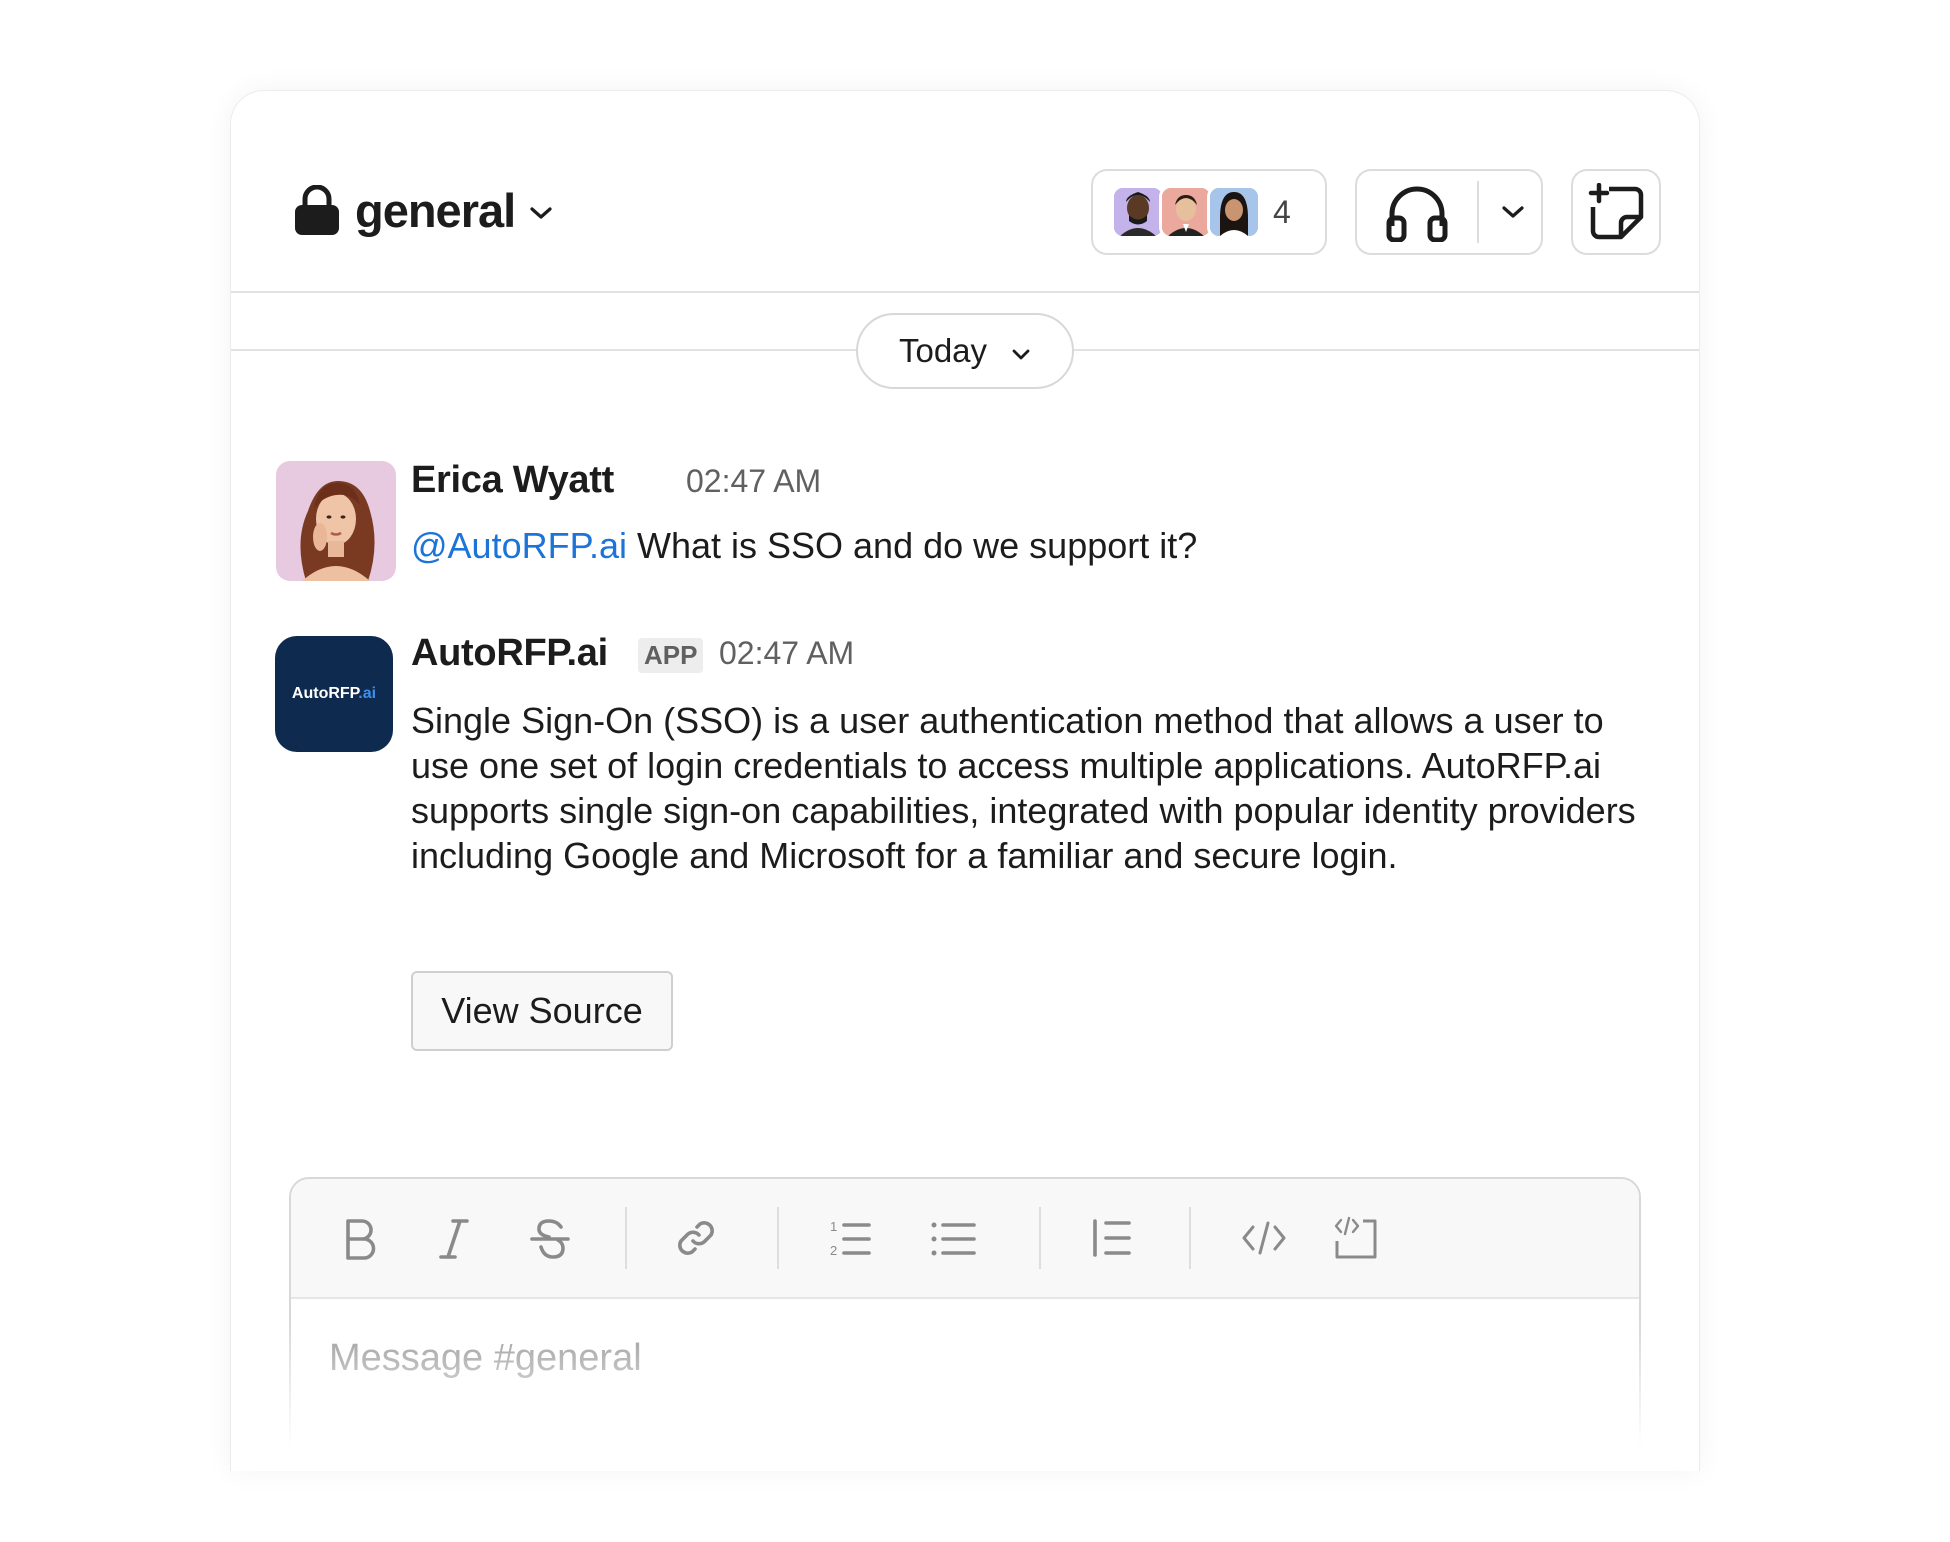 The width and height of the screenshot is (1950, 1542). Describe the element at coordinates (912, 545) in the screenshot. I see `message-body: What is SSO and do we support it?` at that location.